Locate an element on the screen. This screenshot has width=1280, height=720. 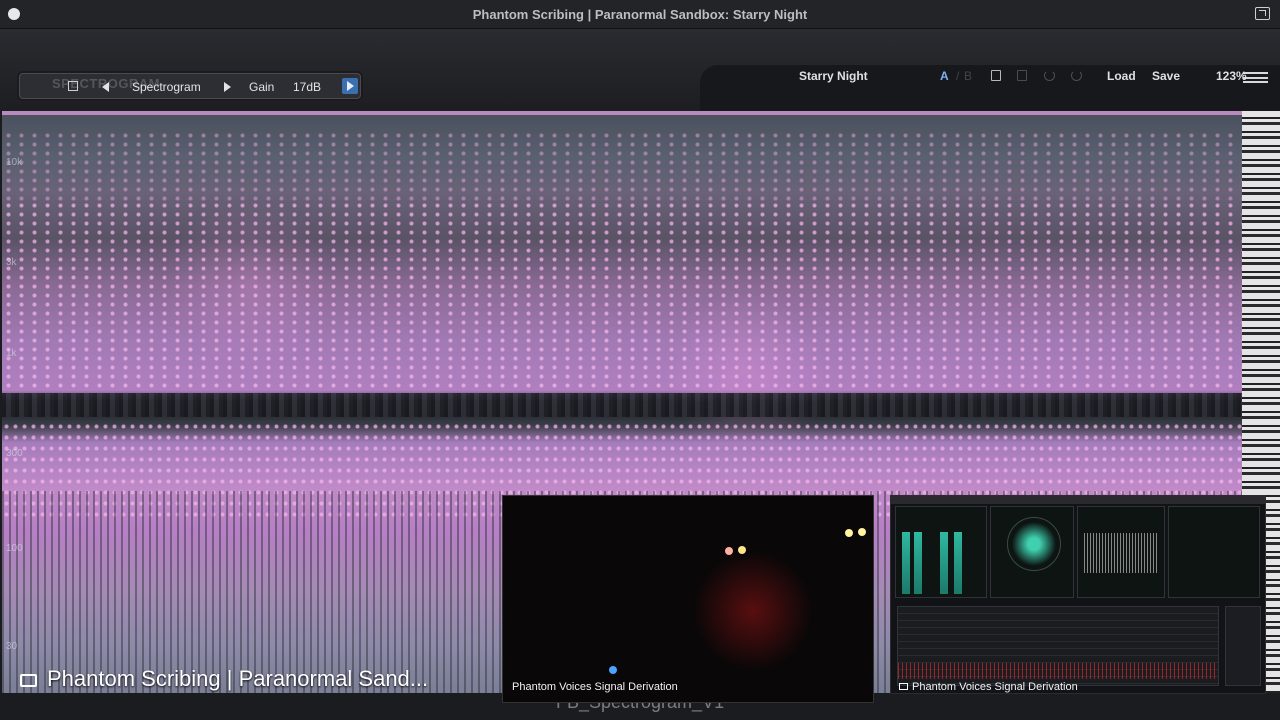
spectrum-dark-band is located at coordinates (622, 405).